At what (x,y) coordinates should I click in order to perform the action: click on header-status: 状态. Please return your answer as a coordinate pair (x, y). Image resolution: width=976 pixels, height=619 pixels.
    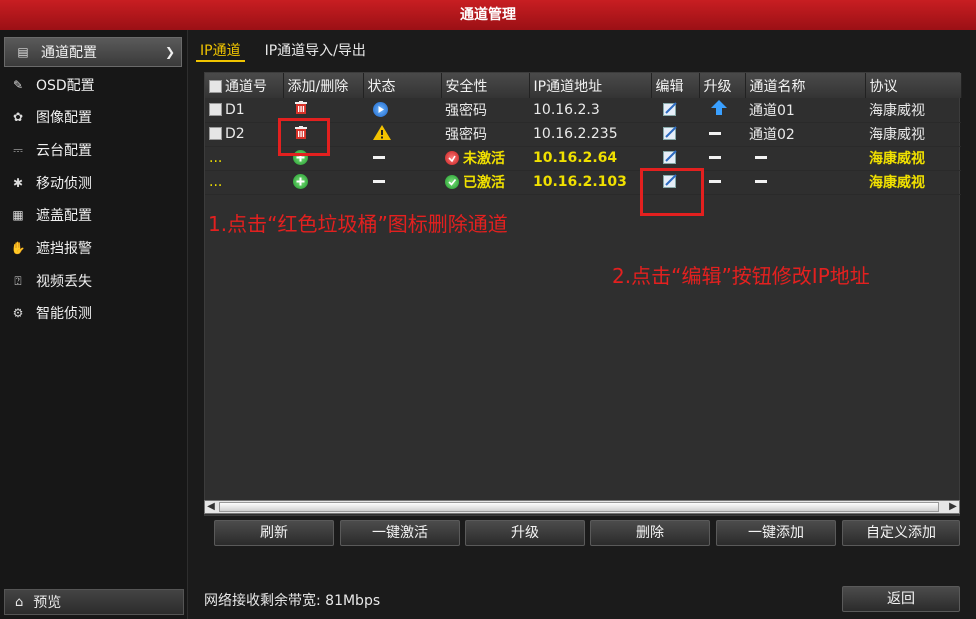
    Looking at the image, I should click on (402, 85).